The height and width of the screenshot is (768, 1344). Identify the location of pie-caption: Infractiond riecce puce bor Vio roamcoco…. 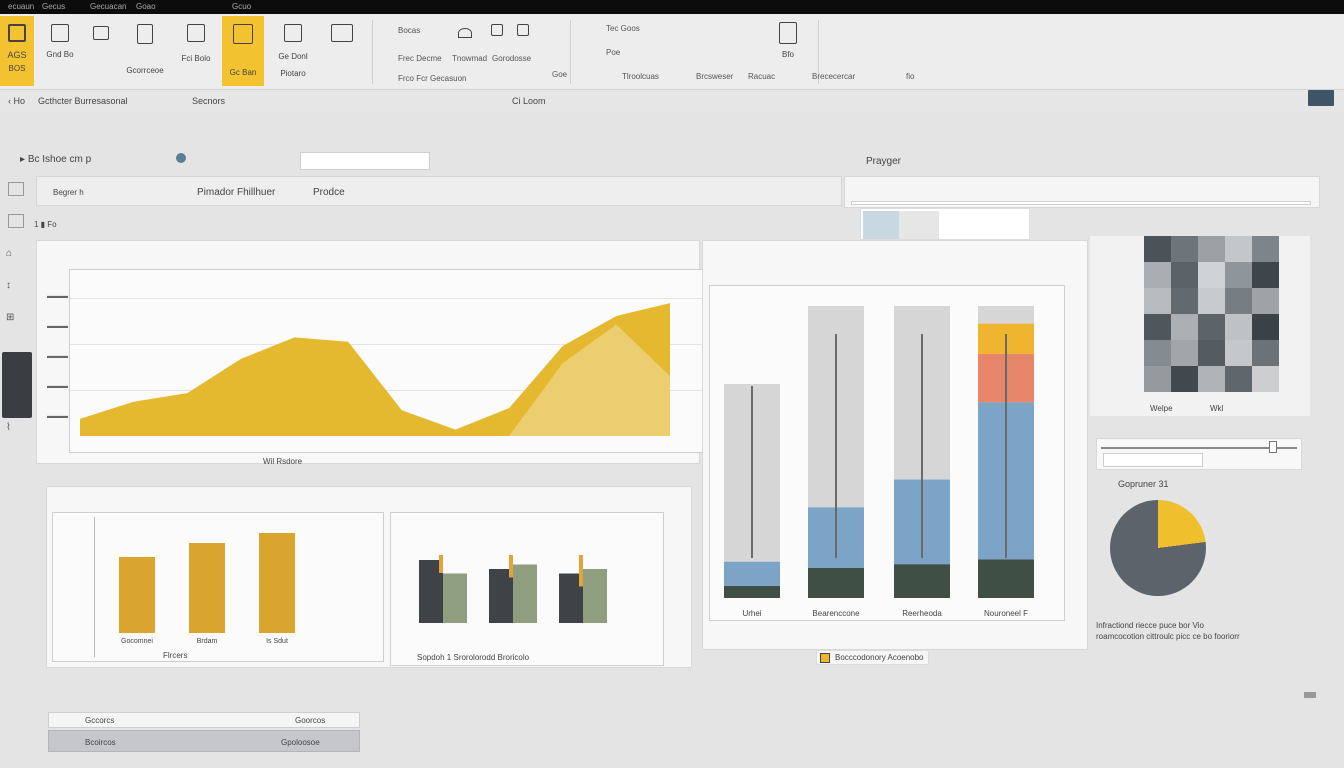
(1168, 631).